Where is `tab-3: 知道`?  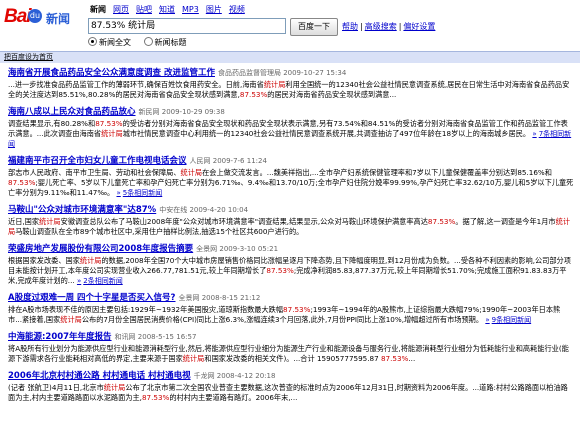 tab-3: 知道 is located at coordinates (167, 9).